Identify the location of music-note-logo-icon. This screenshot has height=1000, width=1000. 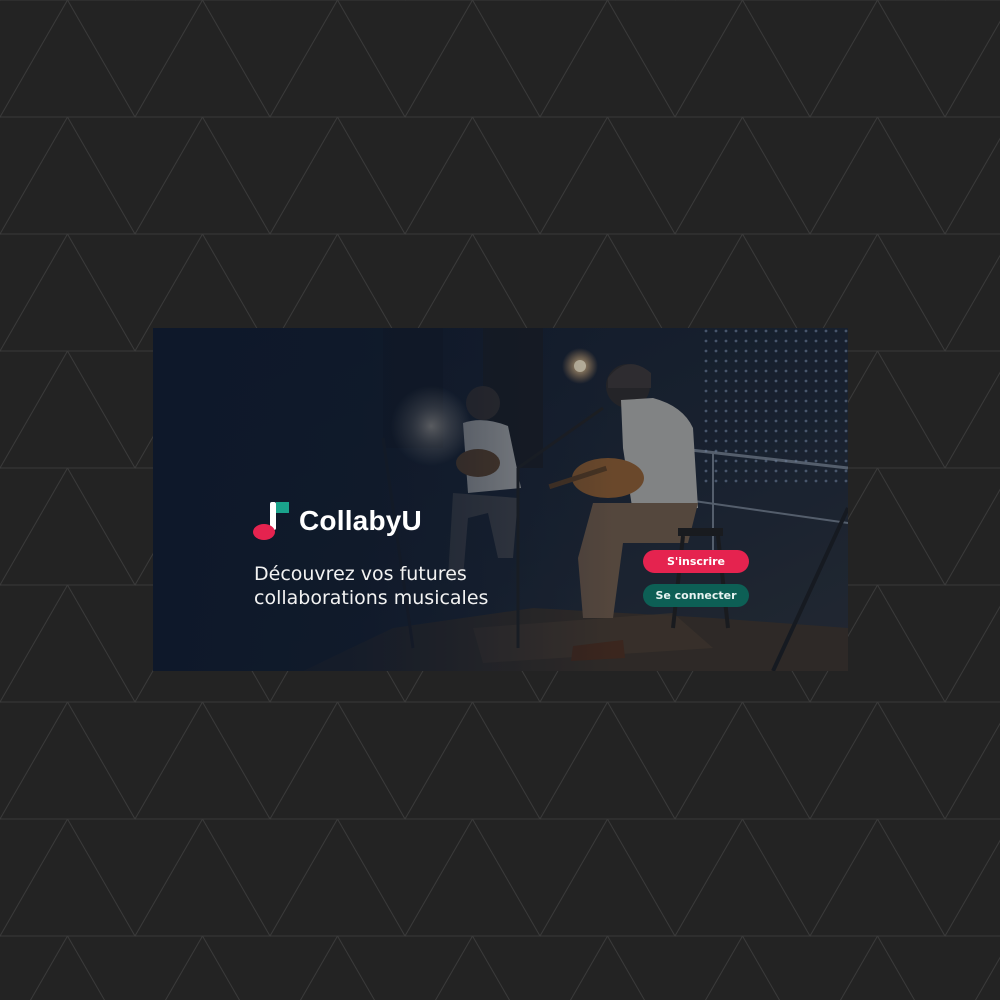
(271, 521).